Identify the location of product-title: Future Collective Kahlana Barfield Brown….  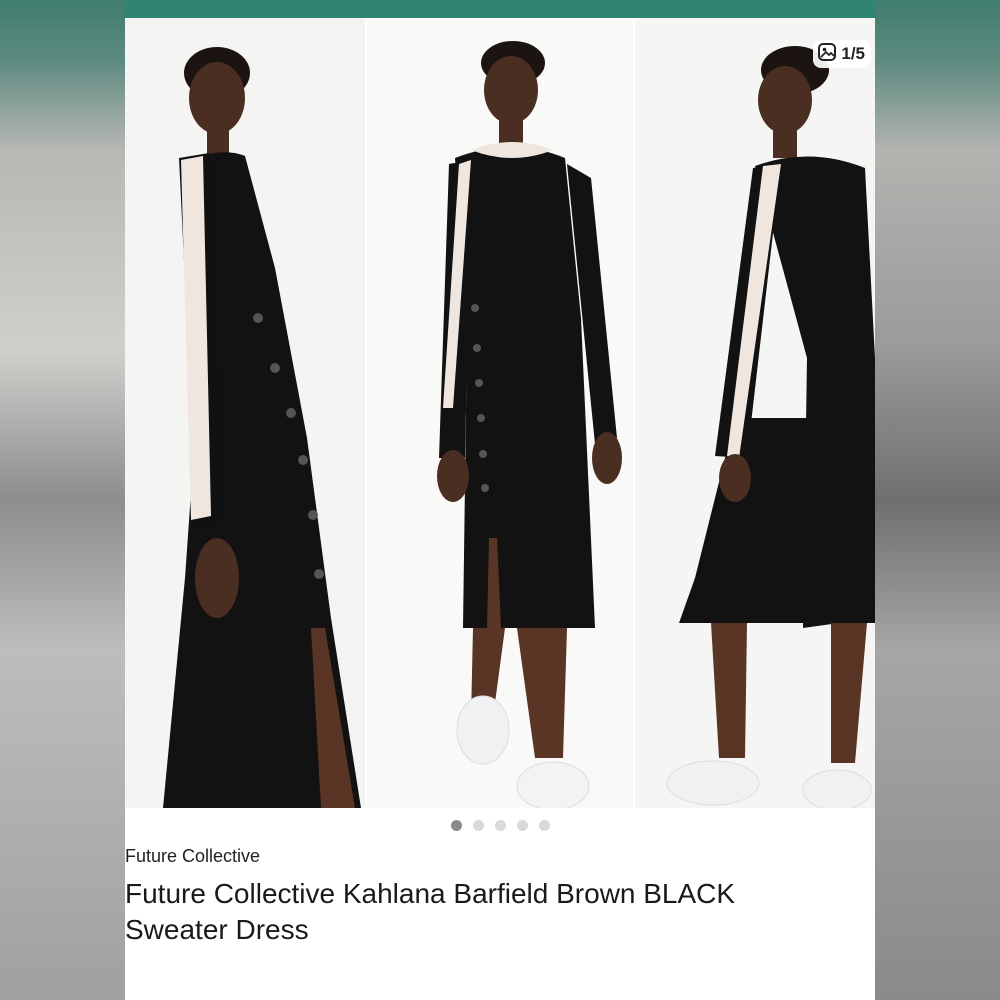
(430, 911).